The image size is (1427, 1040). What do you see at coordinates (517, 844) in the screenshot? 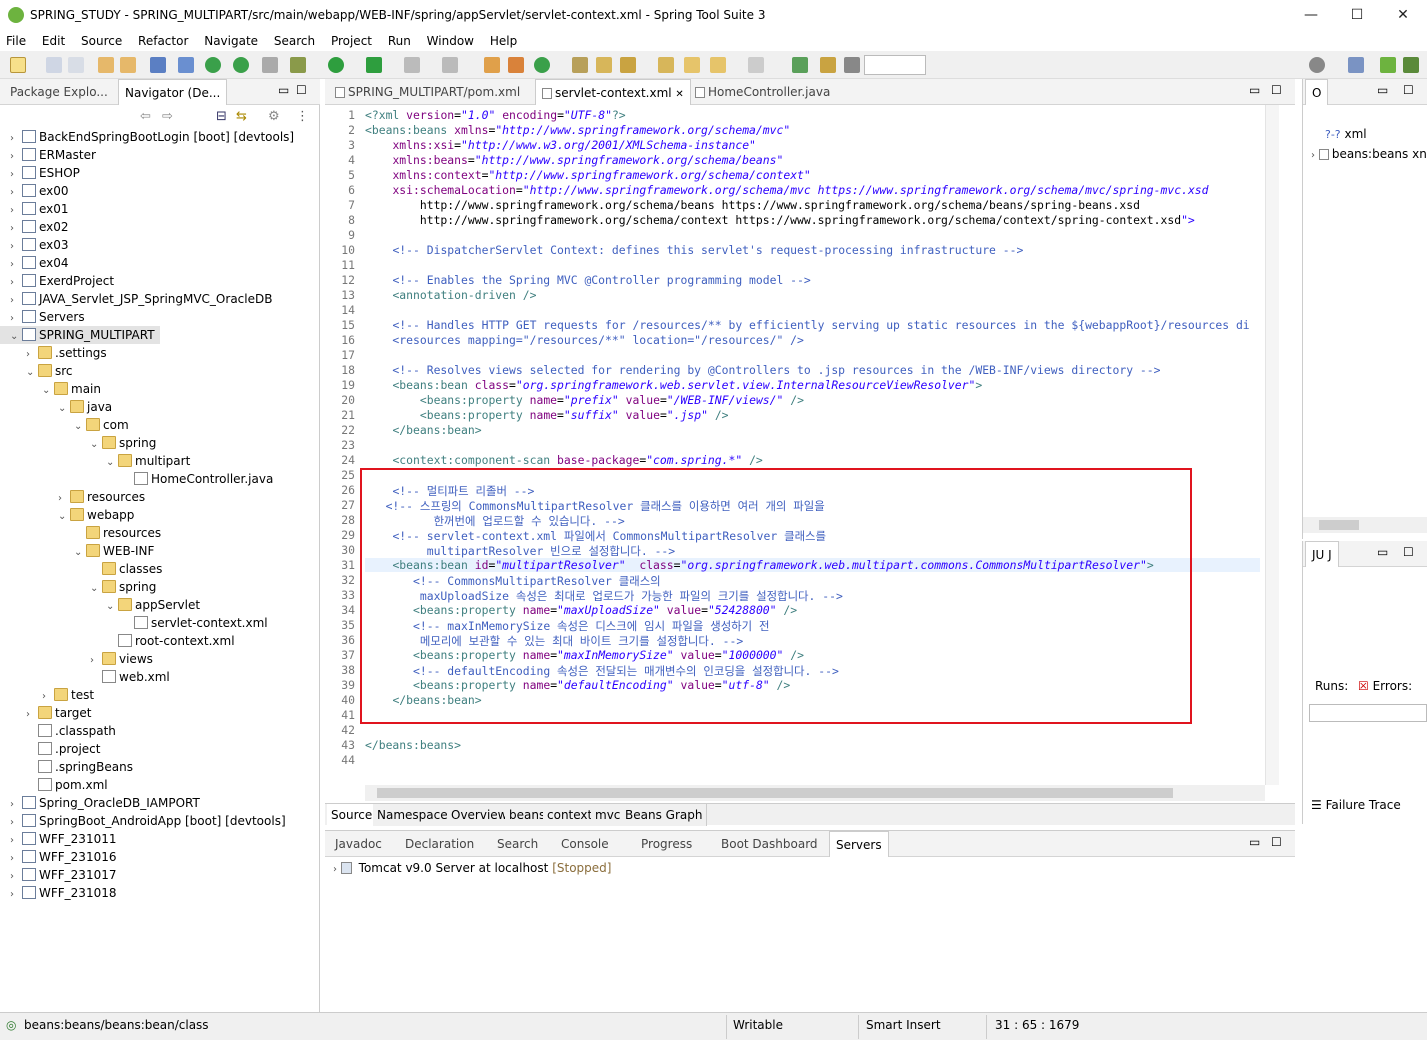
I see `tab-search: Search` at bounding box center [517, 844].